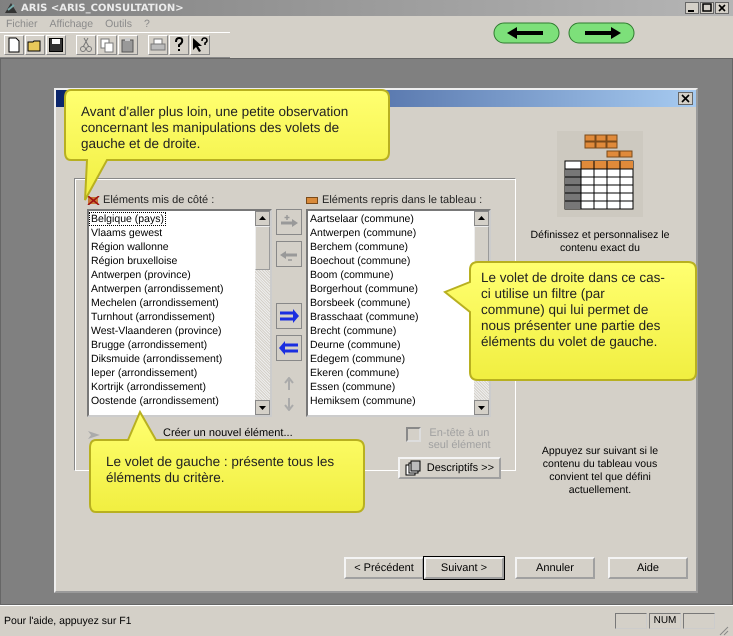  Describe the element at coordinates (156, 359) in the screenshot. I see `list-item: Diksmuide (arrondissement)` at that location.